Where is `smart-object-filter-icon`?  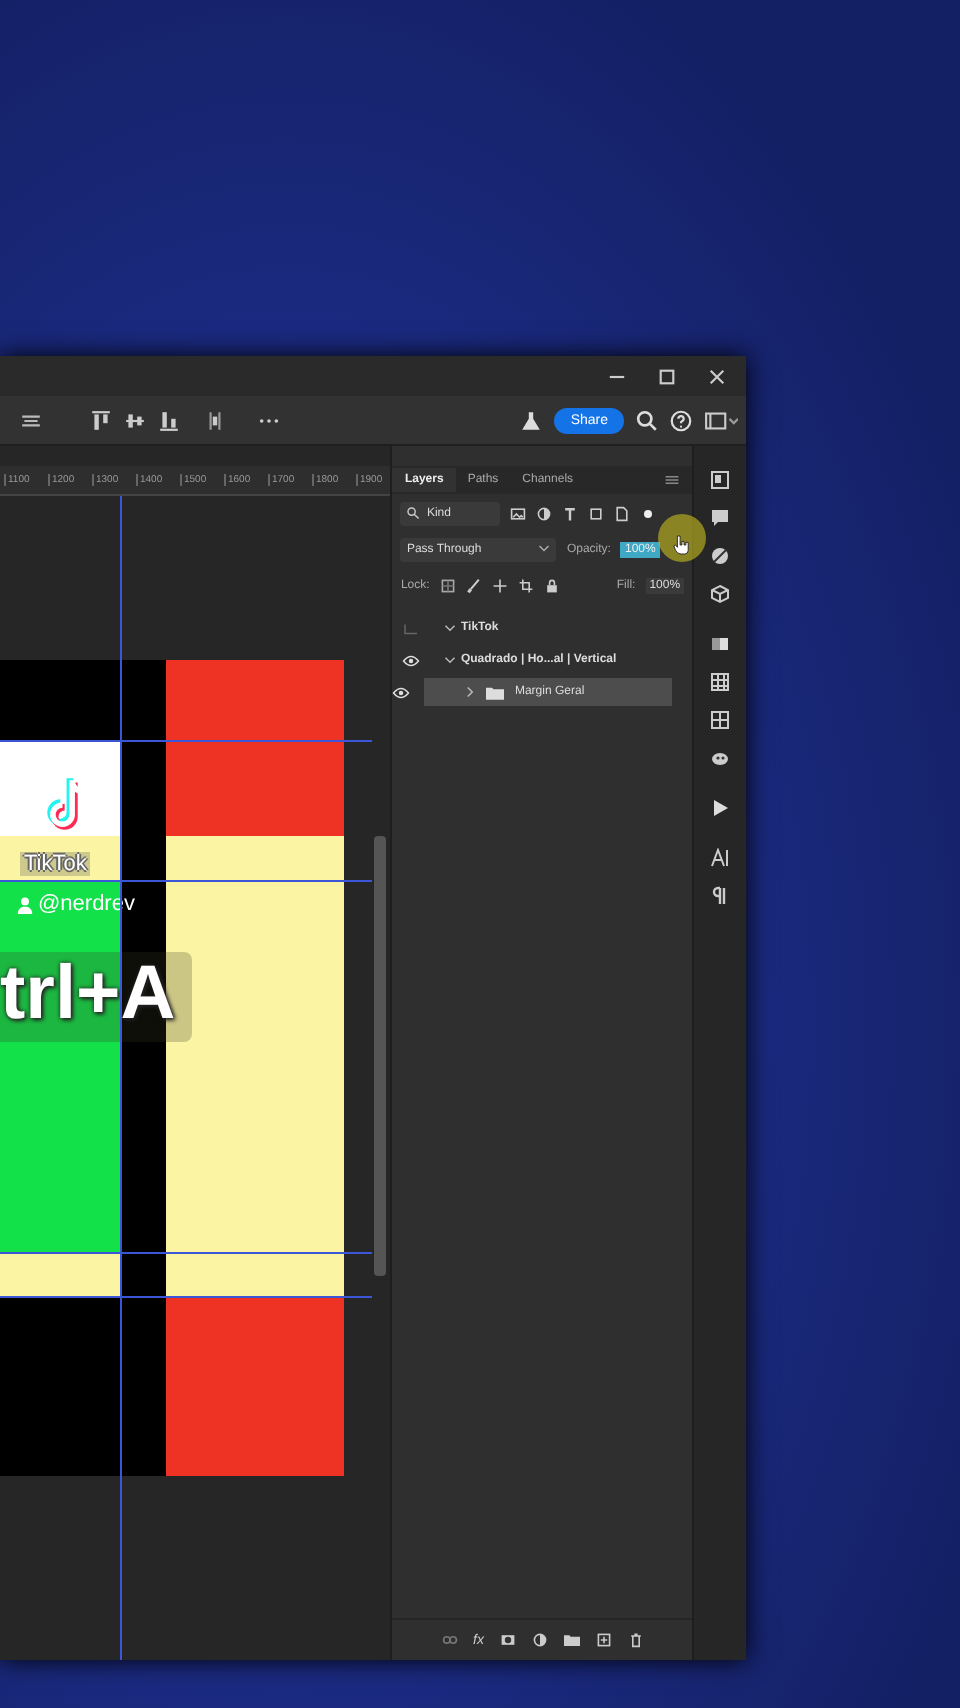
smart-object-filter-icon is located at coordinates (622, 513).